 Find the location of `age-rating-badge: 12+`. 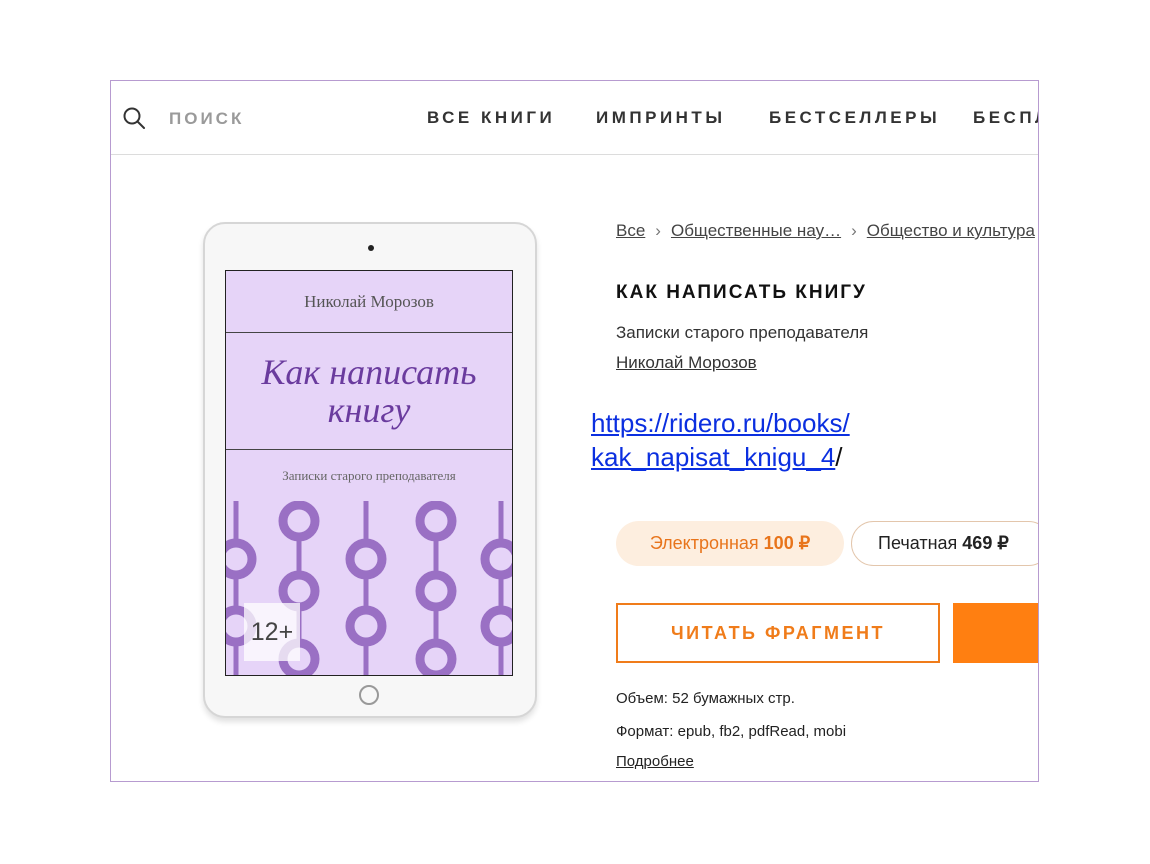

age-rating-badge: 12+ is located at coordinates (272, 632).